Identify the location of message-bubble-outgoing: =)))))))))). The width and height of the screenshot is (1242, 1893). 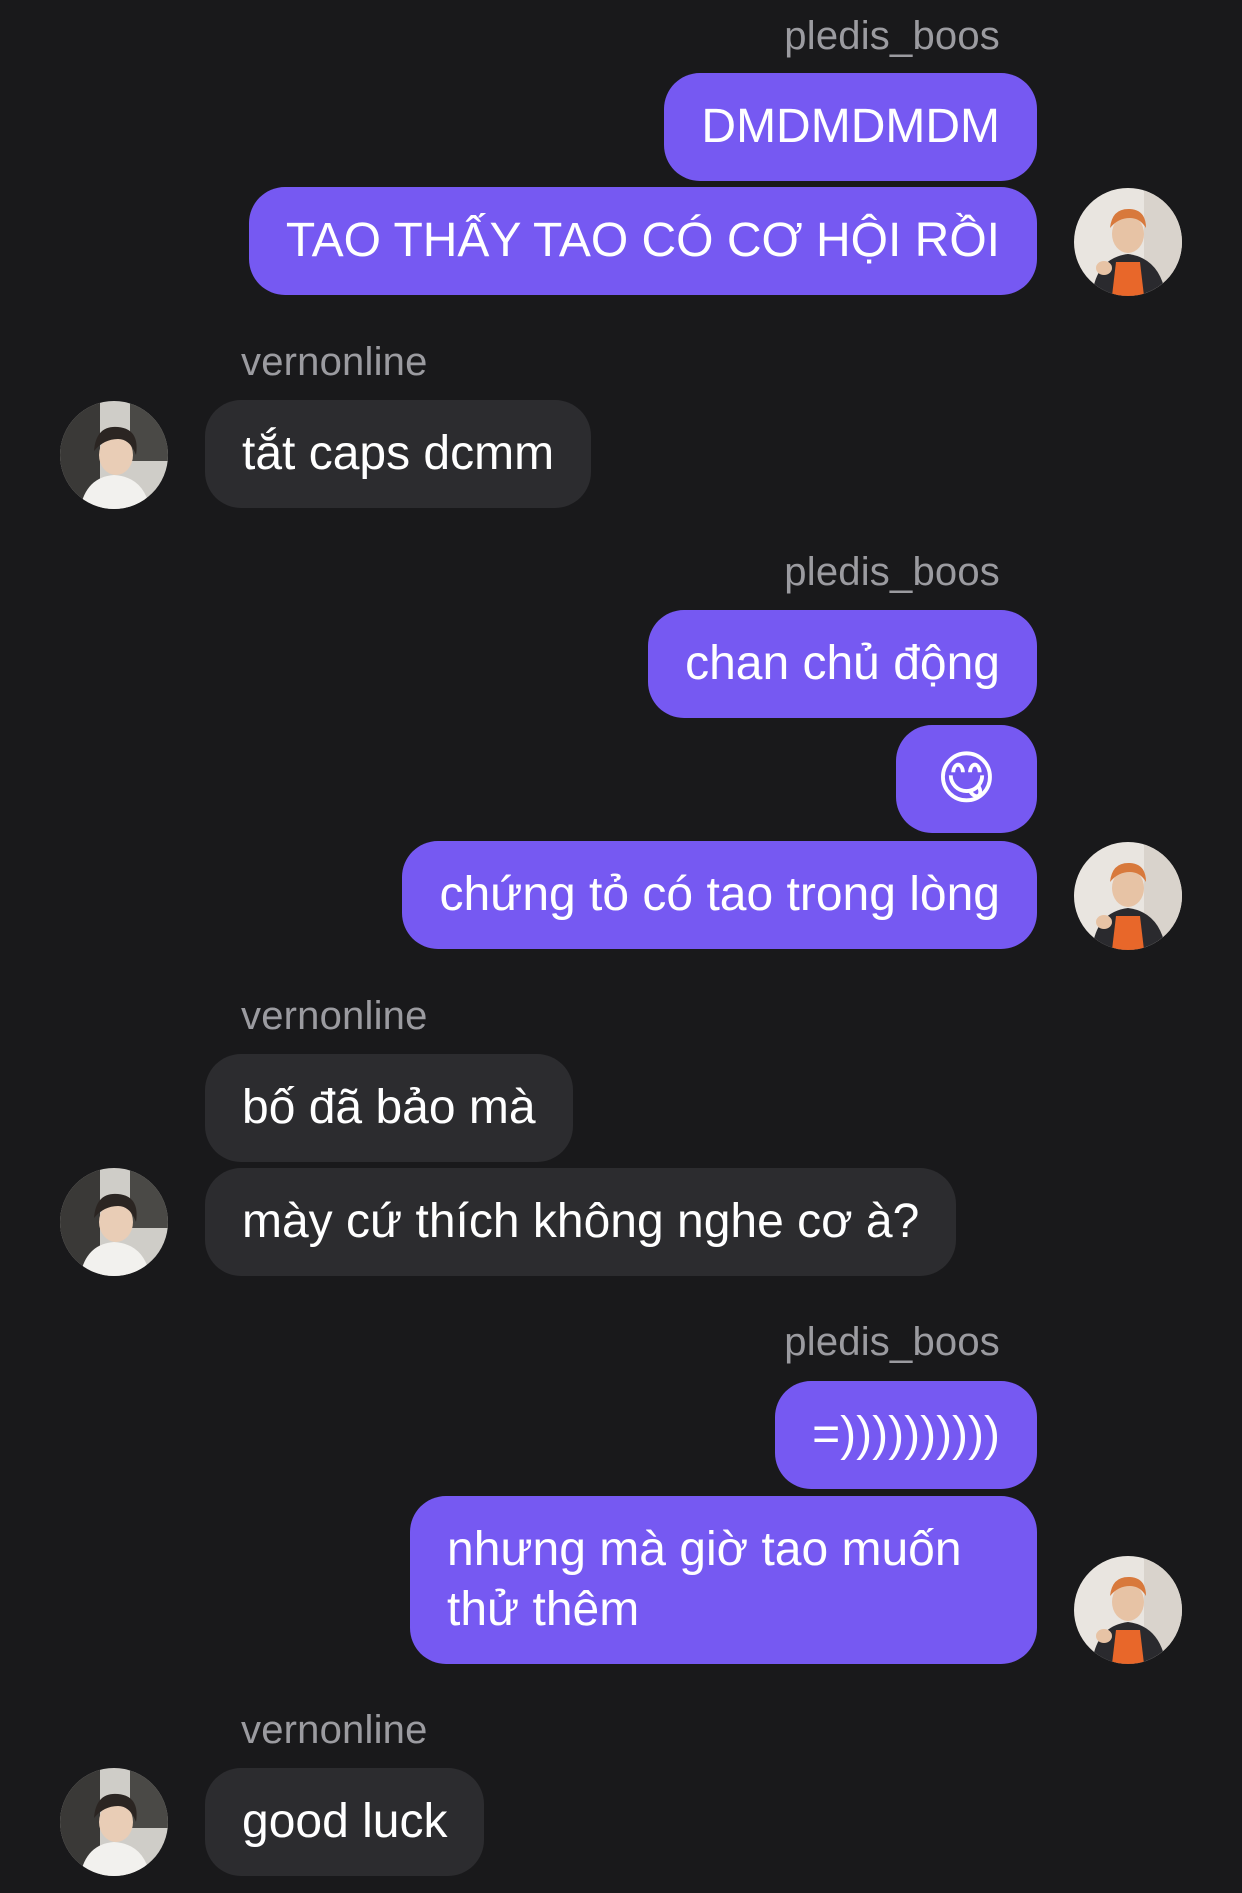
(906, 1435).